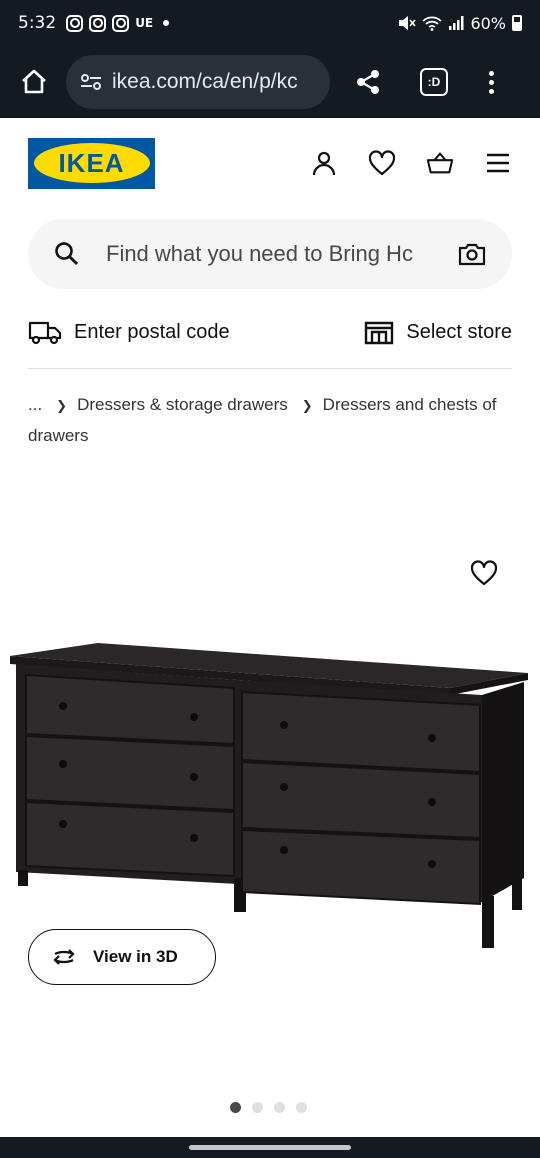 This screenshot has width=540, height=1158. I want to click on postal-code-button: Enter postal code, so click(129, 332).